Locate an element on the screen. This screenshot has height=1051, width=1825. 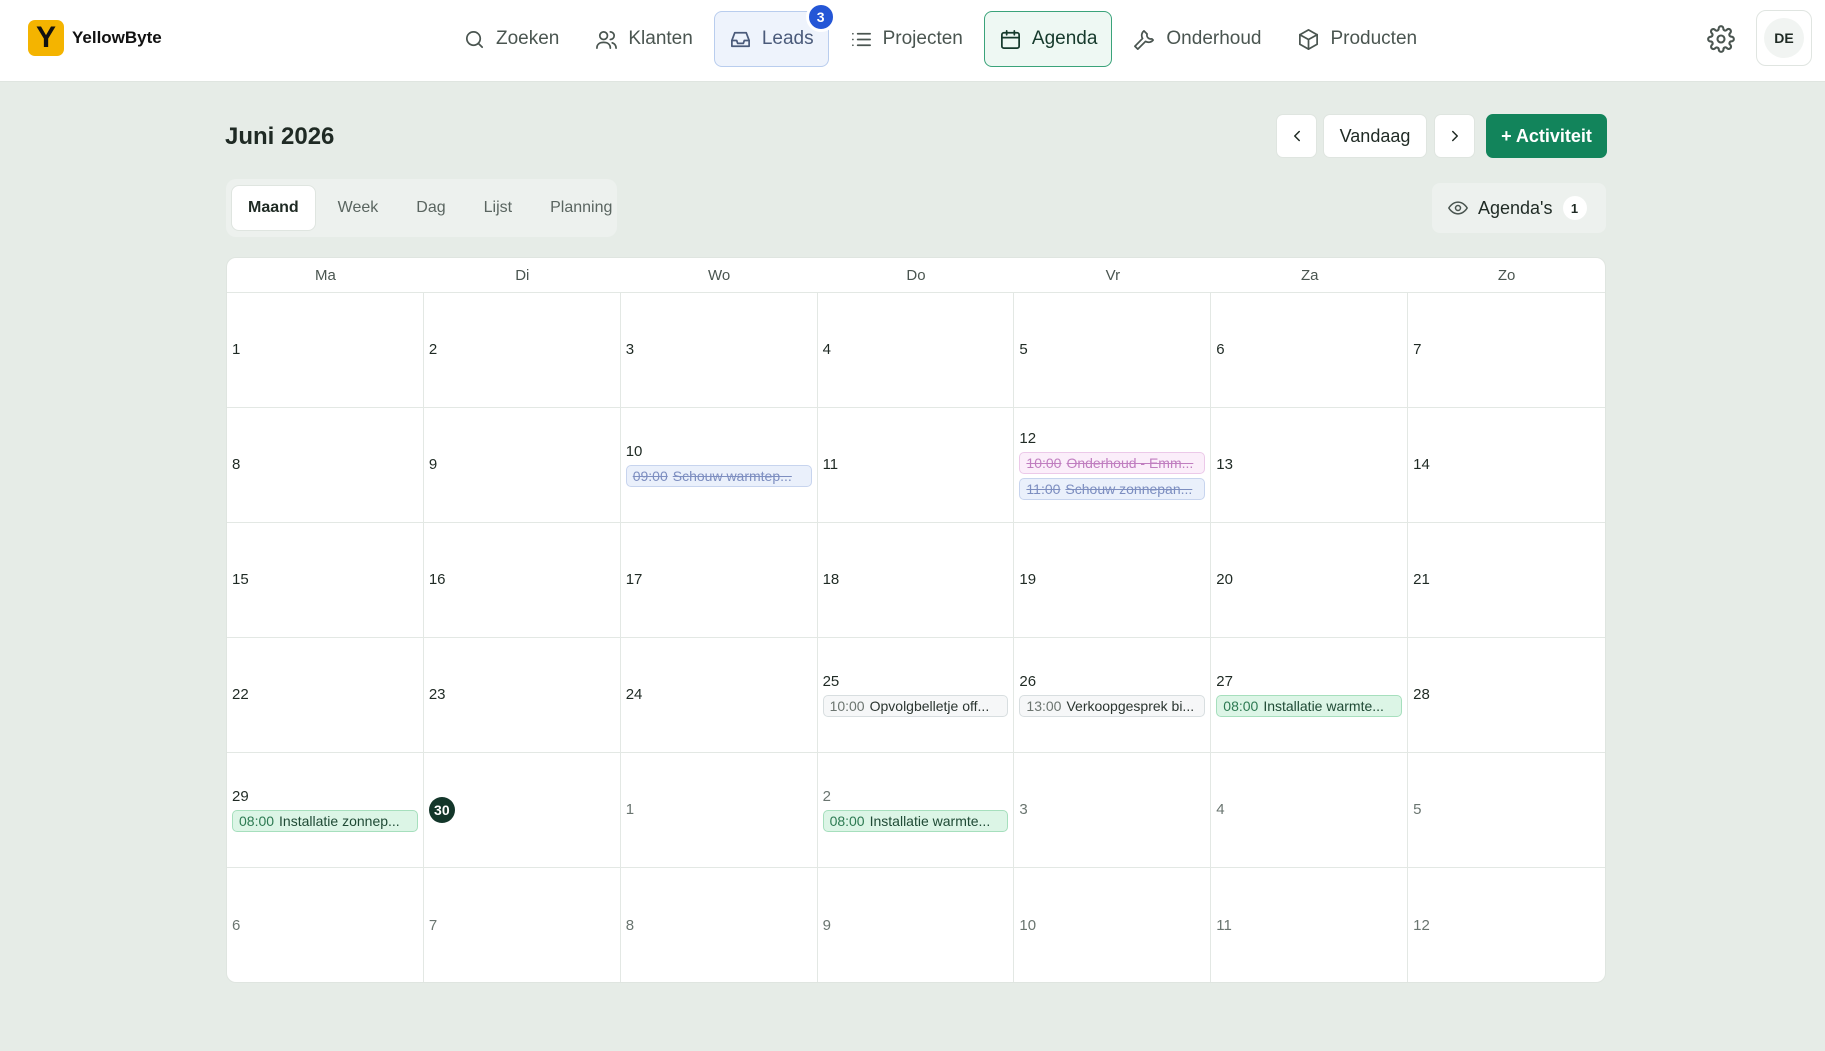
calendar-day-cell: 28 is located at coordinates (1506, 695).